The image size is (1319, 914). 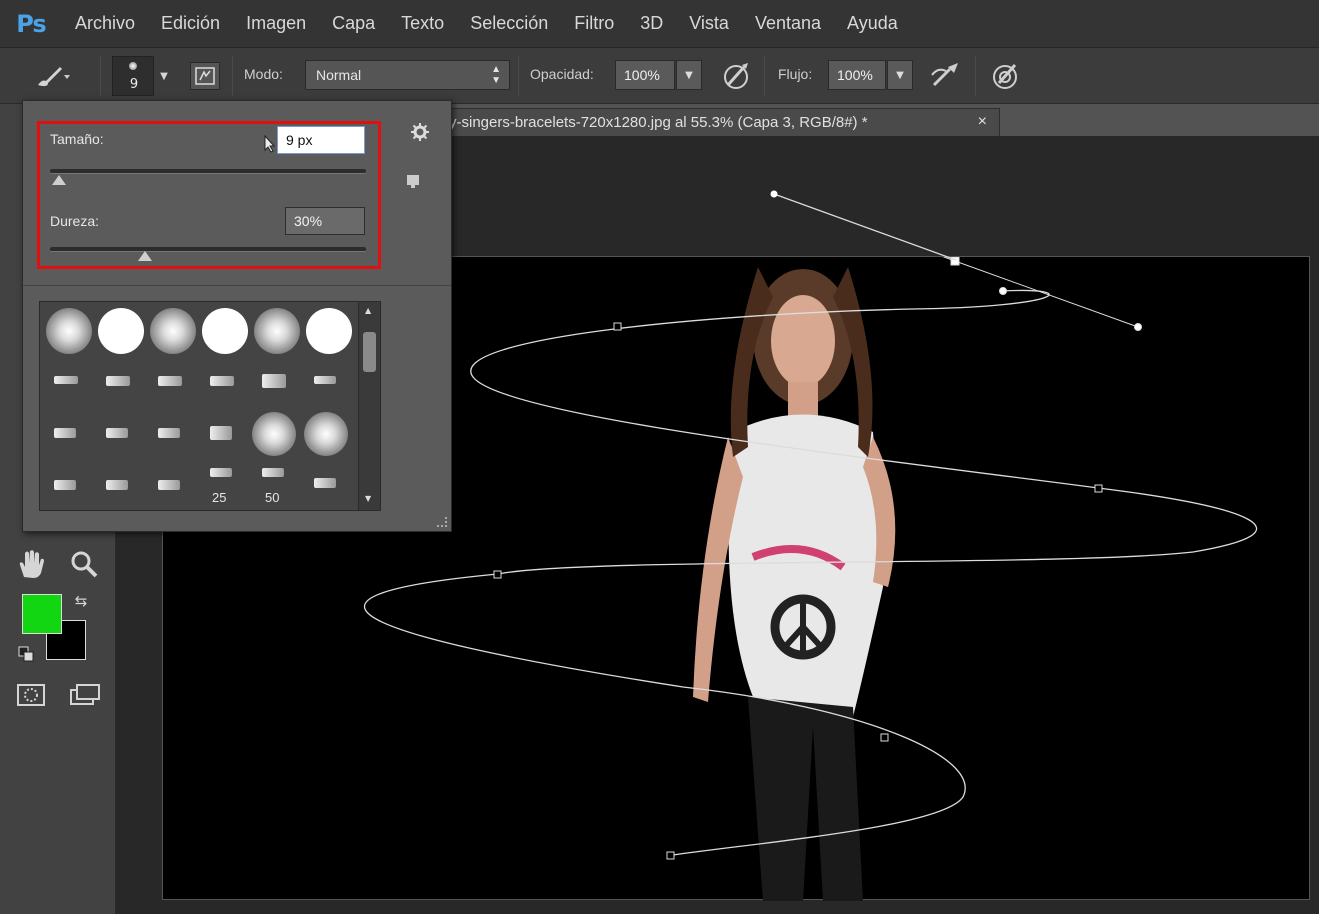 I want to click on opacity-dropdown-button: ▼, so click(x=689, y=75).